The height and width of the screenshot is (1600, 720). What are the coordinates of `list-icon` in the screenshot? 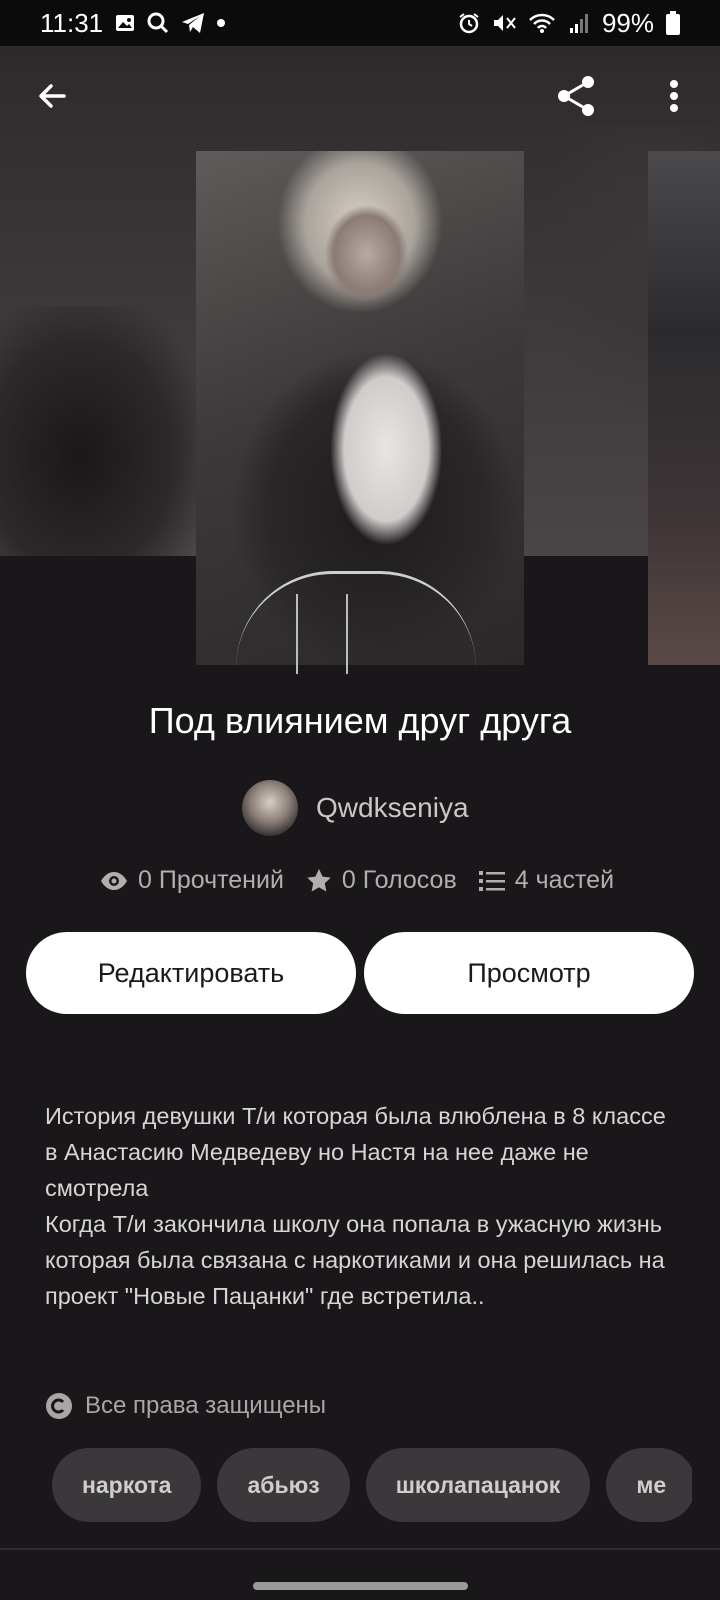 It's located at (491, 880).